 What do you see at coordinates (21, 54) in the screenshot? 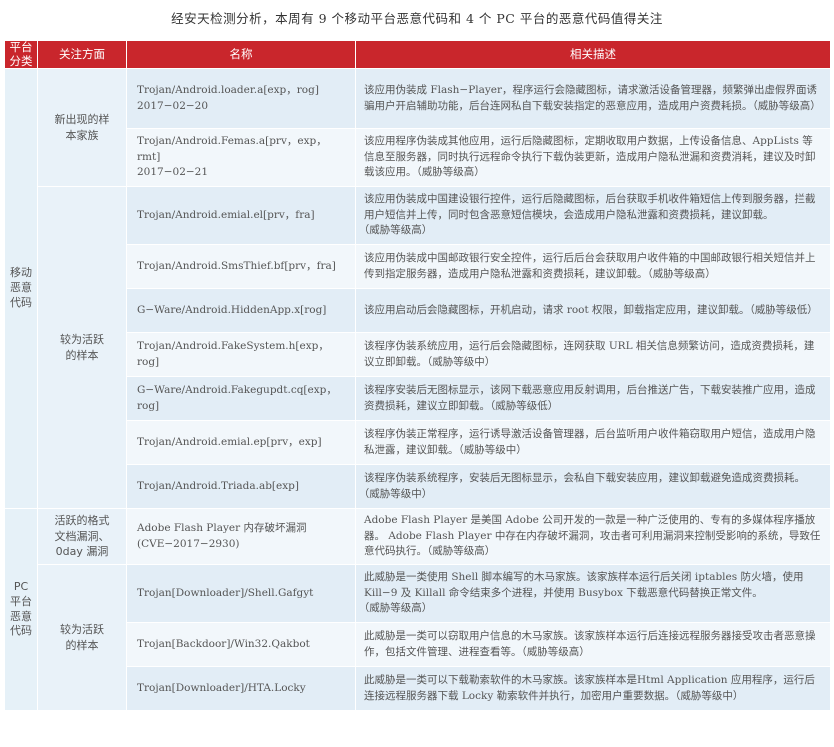
I see `header-platform: 平台 分类` at bounding box center [21, 54].